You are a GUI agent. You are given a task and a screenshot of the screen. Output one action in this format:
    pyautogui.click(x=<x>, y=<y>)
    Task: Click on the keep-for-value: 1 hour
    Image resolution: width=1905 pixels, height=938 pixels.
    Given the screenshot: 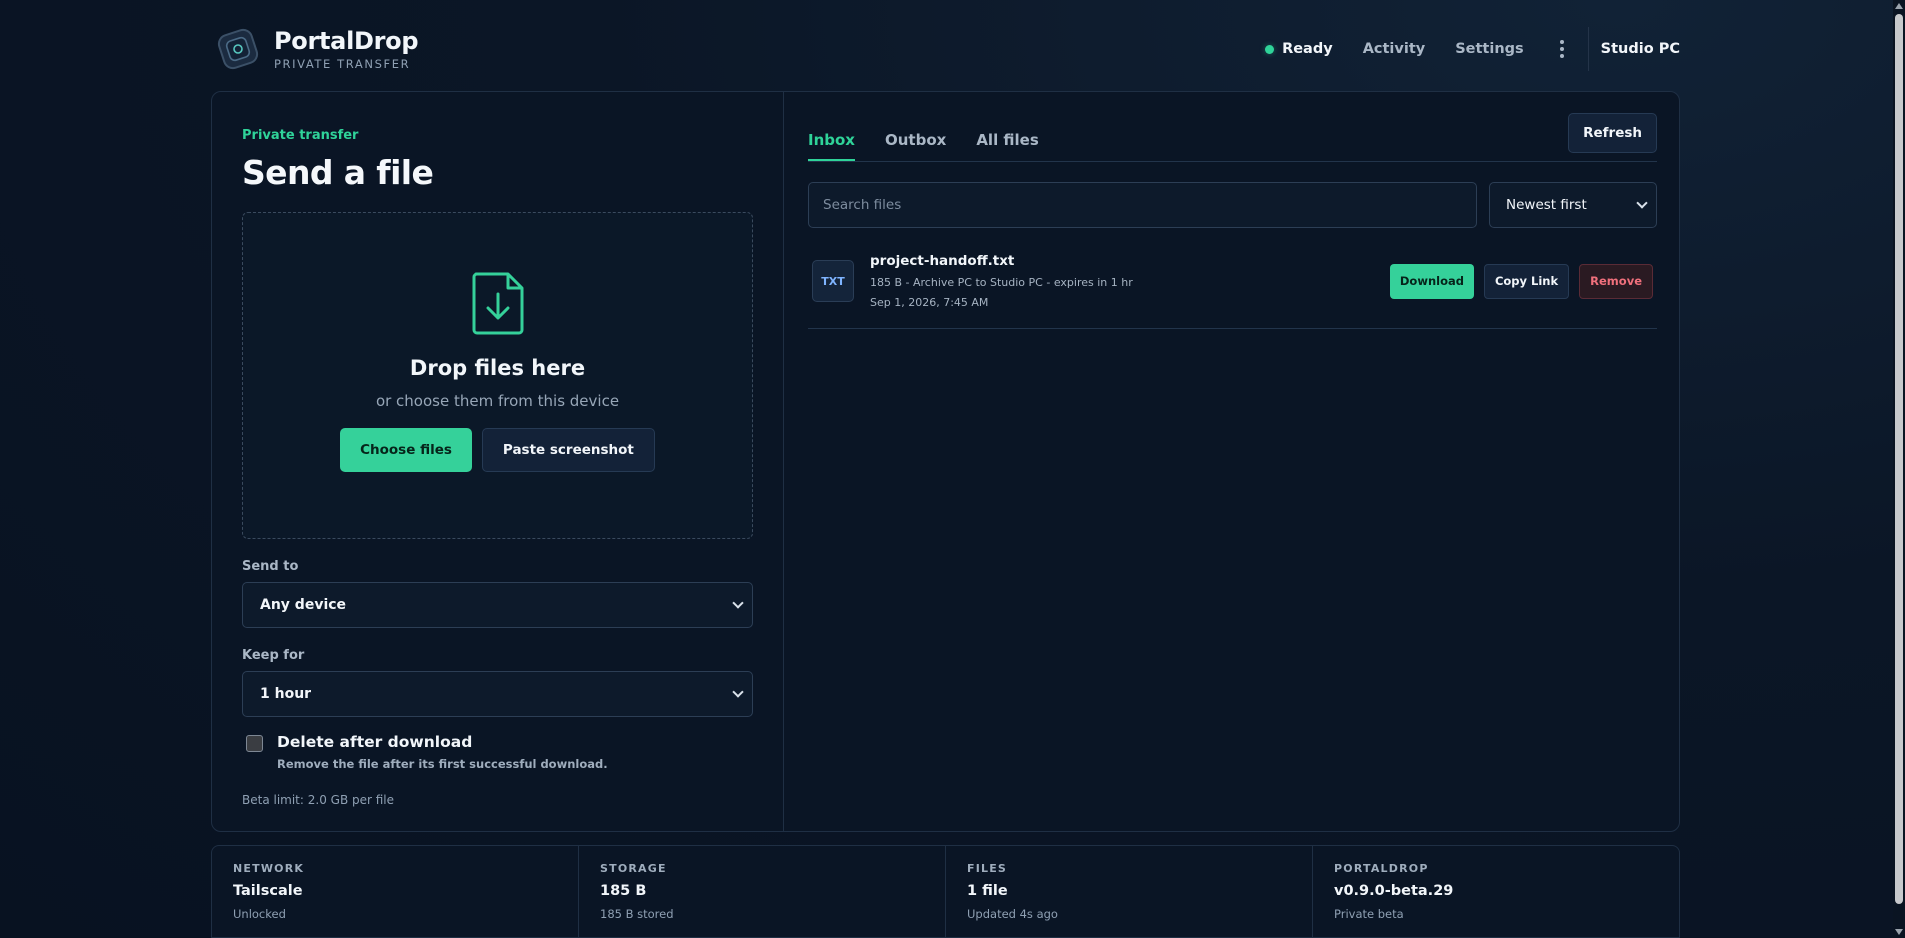 What is the action you would take?
    pyautogui.click(x=286, y=694)
    